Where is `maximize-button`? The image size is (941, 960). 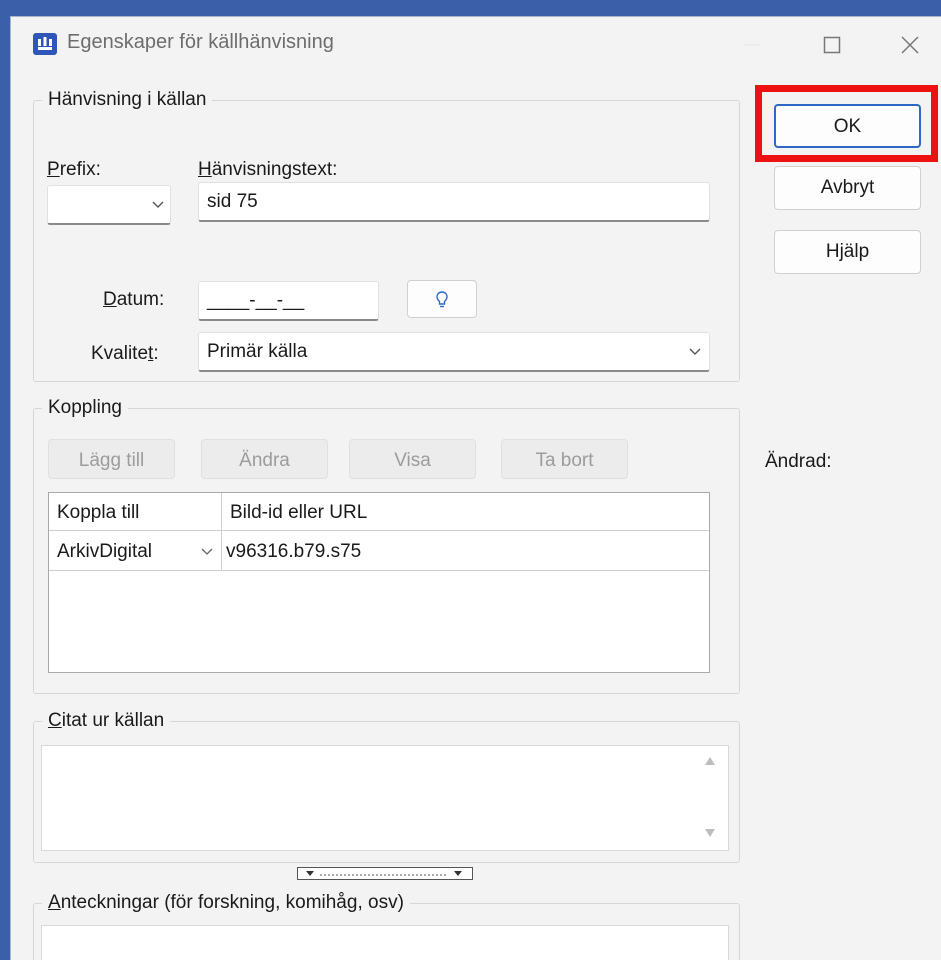 maximize-button is located at coordinates (832, 45).